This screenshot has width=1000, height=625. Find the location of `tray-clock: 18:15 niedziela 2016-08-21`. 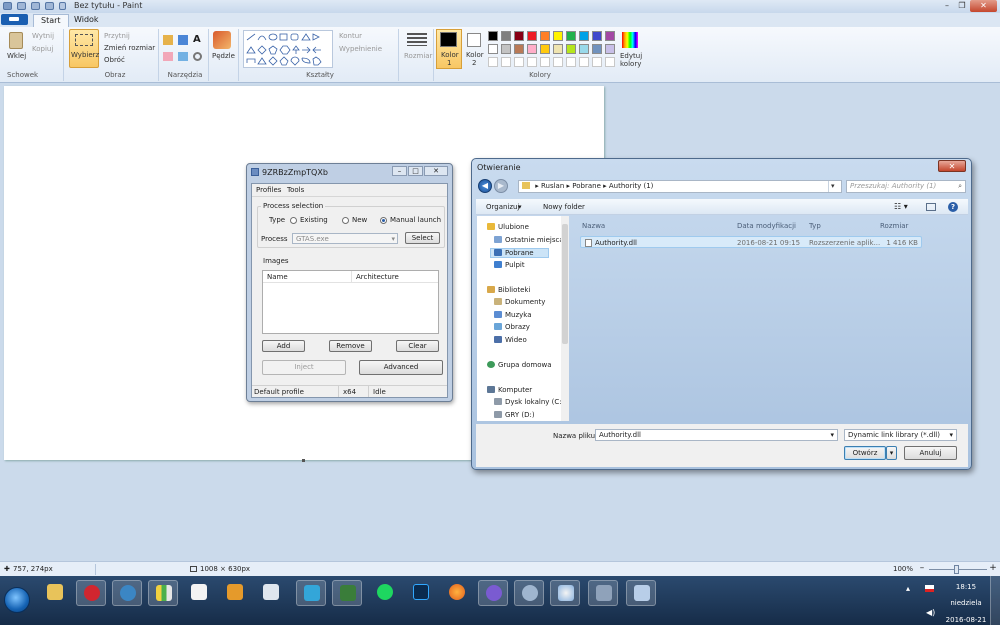

tray-clock: 18:15 niedziela 2016-08-21 is located at coordinates (966, 603).